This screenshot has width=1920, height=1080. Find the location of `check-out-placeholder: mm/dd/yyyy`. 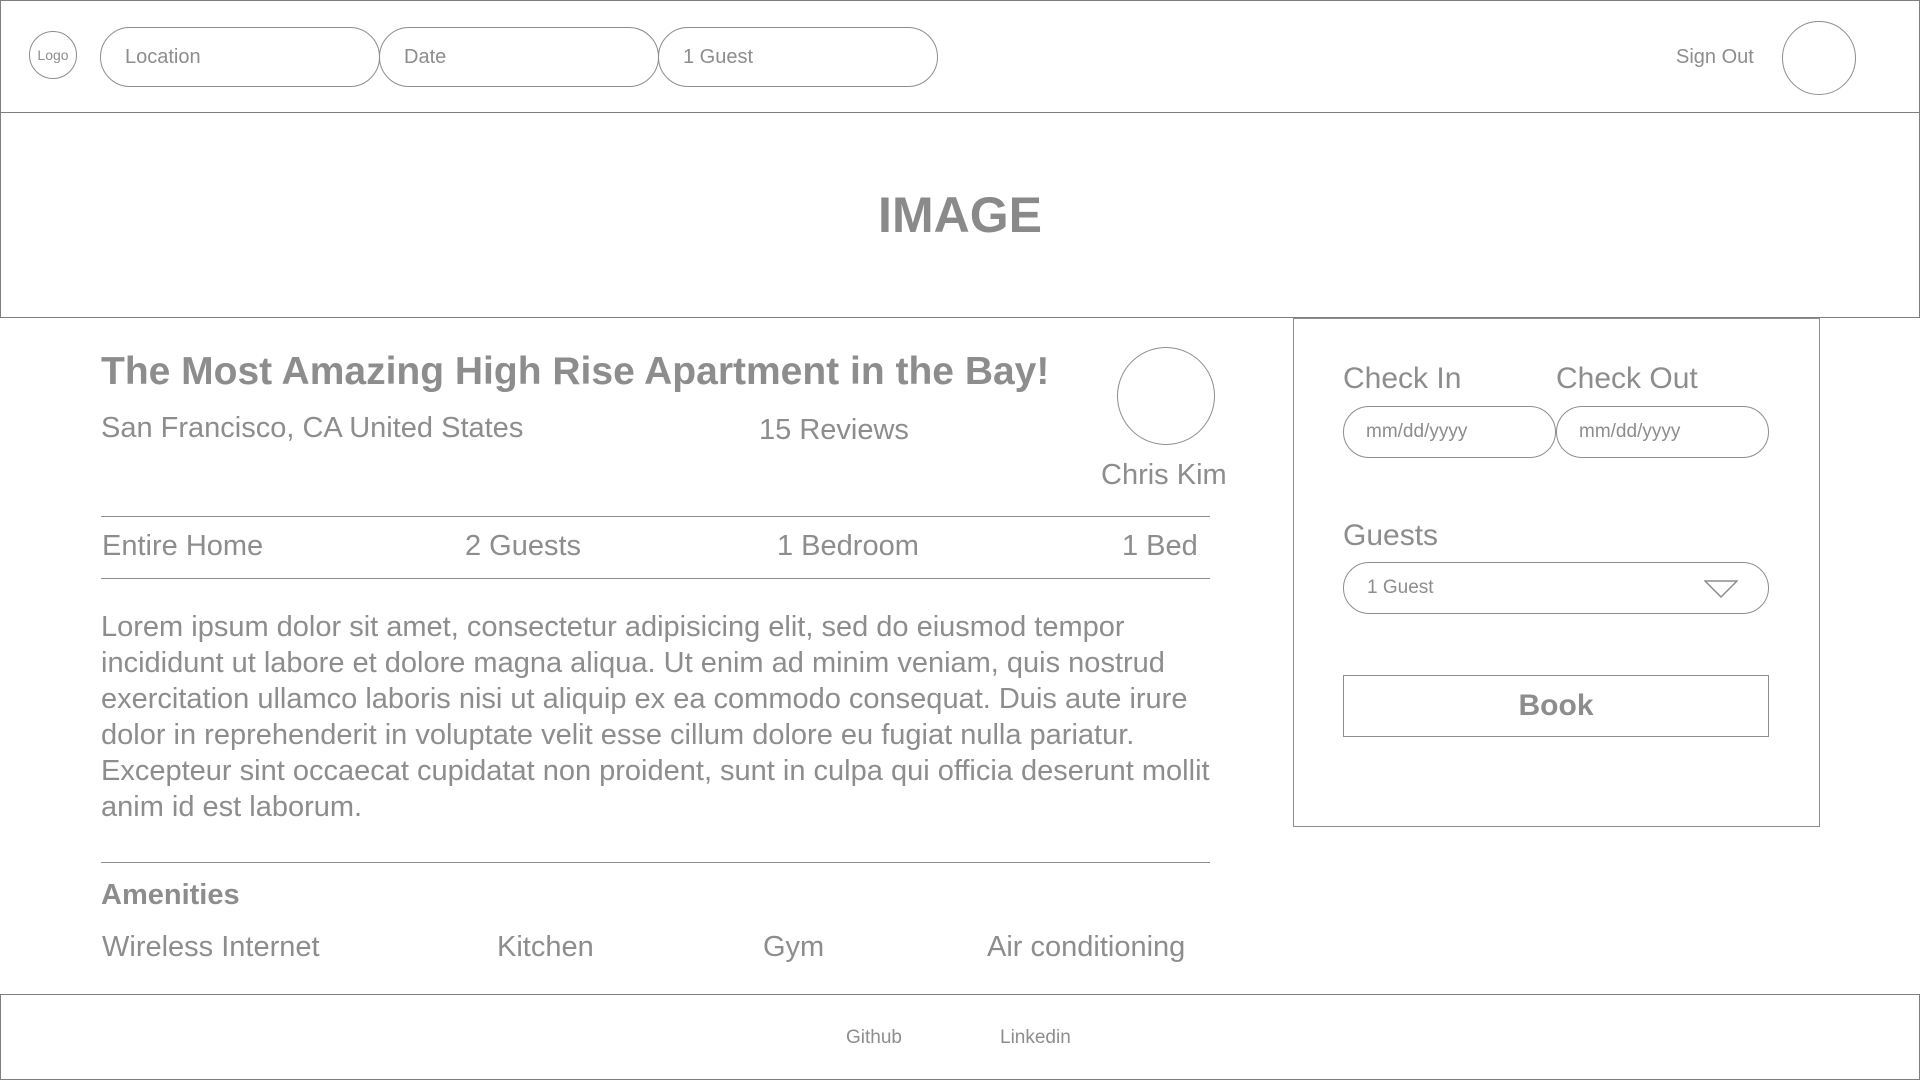

check-out-placeholder: mm/dd/yyyy is located at coordinates (1630, 431).